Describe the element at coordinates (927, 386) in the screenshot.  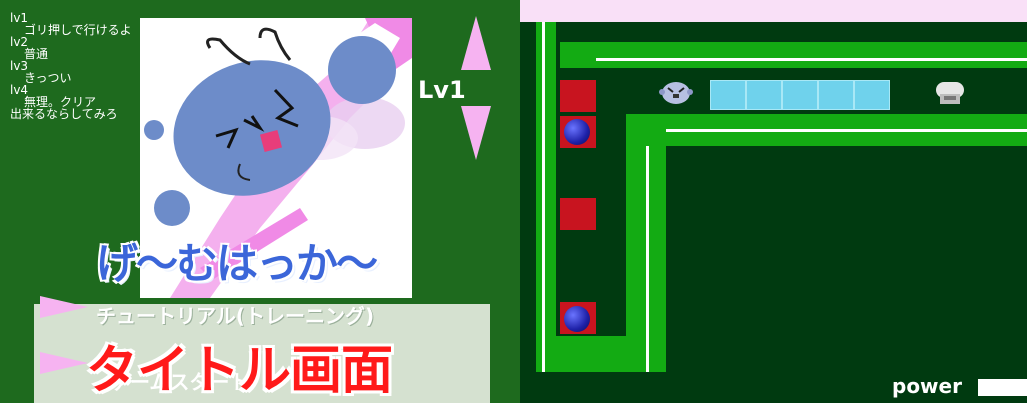
I see `power-label: power` at that location.